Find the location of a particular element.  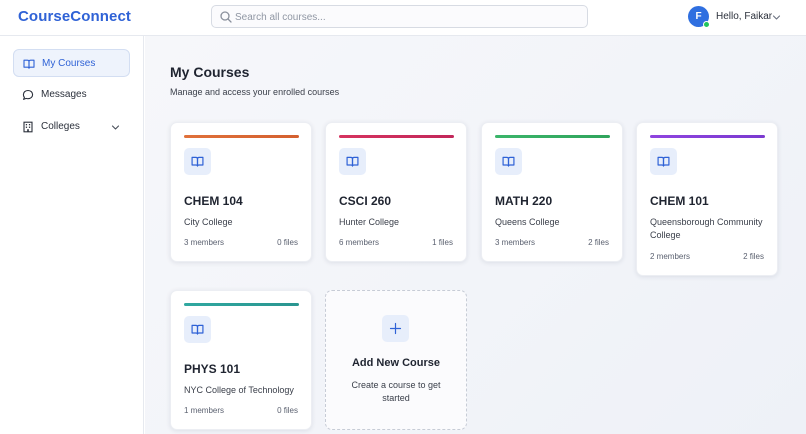

top-header: CourseConnect F Hello, Faikar is located at coordinates (403, 18).